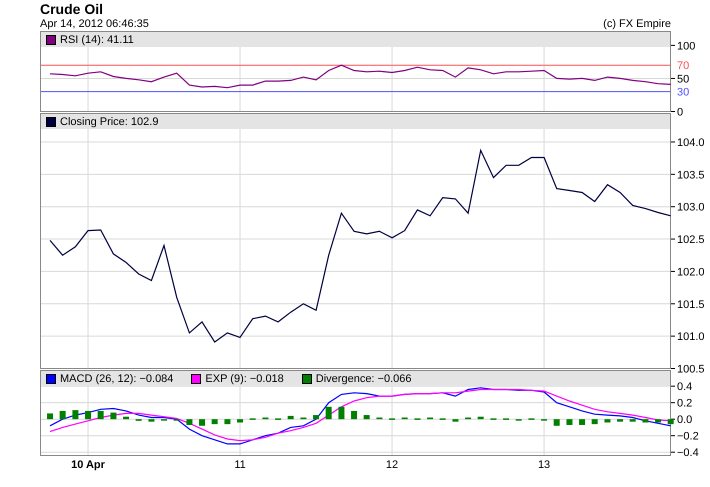  What do you see at coordinates (244, 378) in the screenshot?
I see `legend-label: EXP (9): −0.018` at bounding box center [244, 378].